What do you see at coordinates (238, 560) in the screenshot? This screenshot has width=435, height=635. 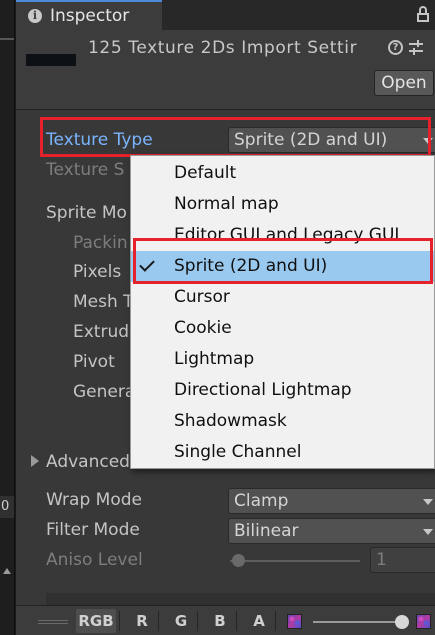 I see `aniso-level-slider-handle` at bounding box center [238, 560].